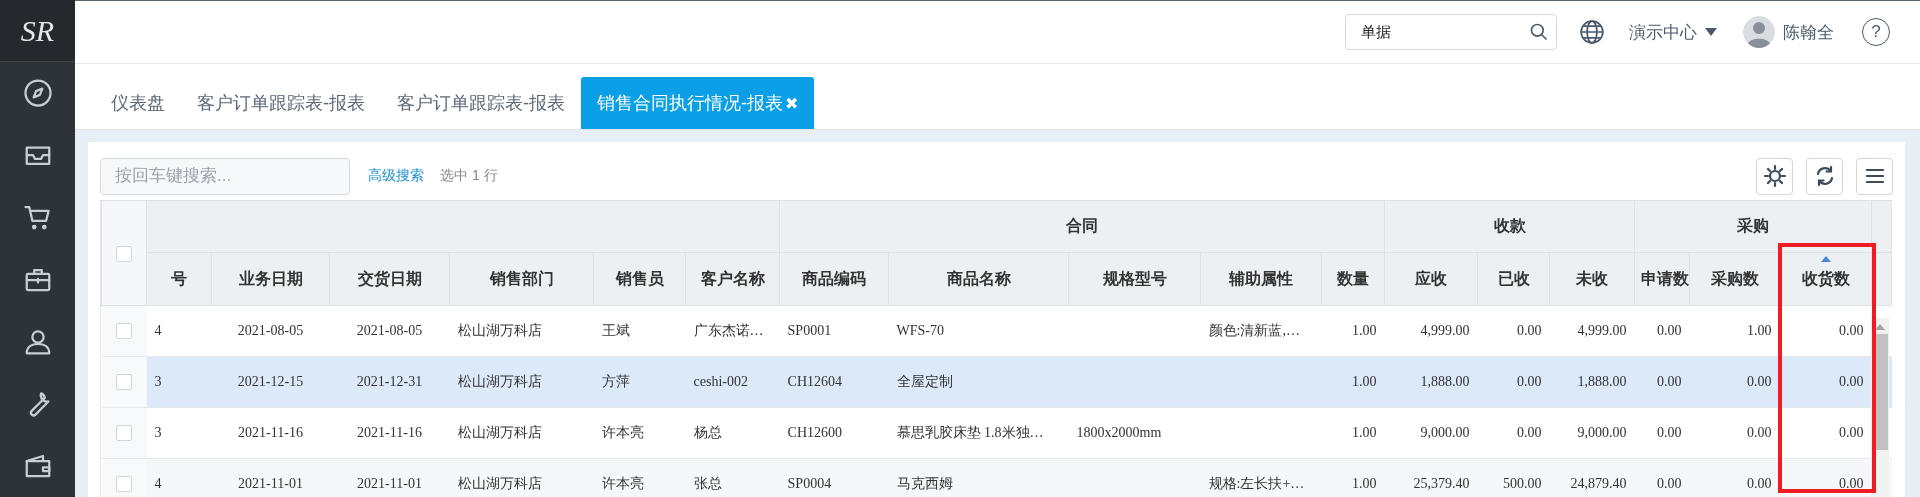 The height and width of the screenshot is (497, 1920). I want to click on logo: SR, so click(37, 31).